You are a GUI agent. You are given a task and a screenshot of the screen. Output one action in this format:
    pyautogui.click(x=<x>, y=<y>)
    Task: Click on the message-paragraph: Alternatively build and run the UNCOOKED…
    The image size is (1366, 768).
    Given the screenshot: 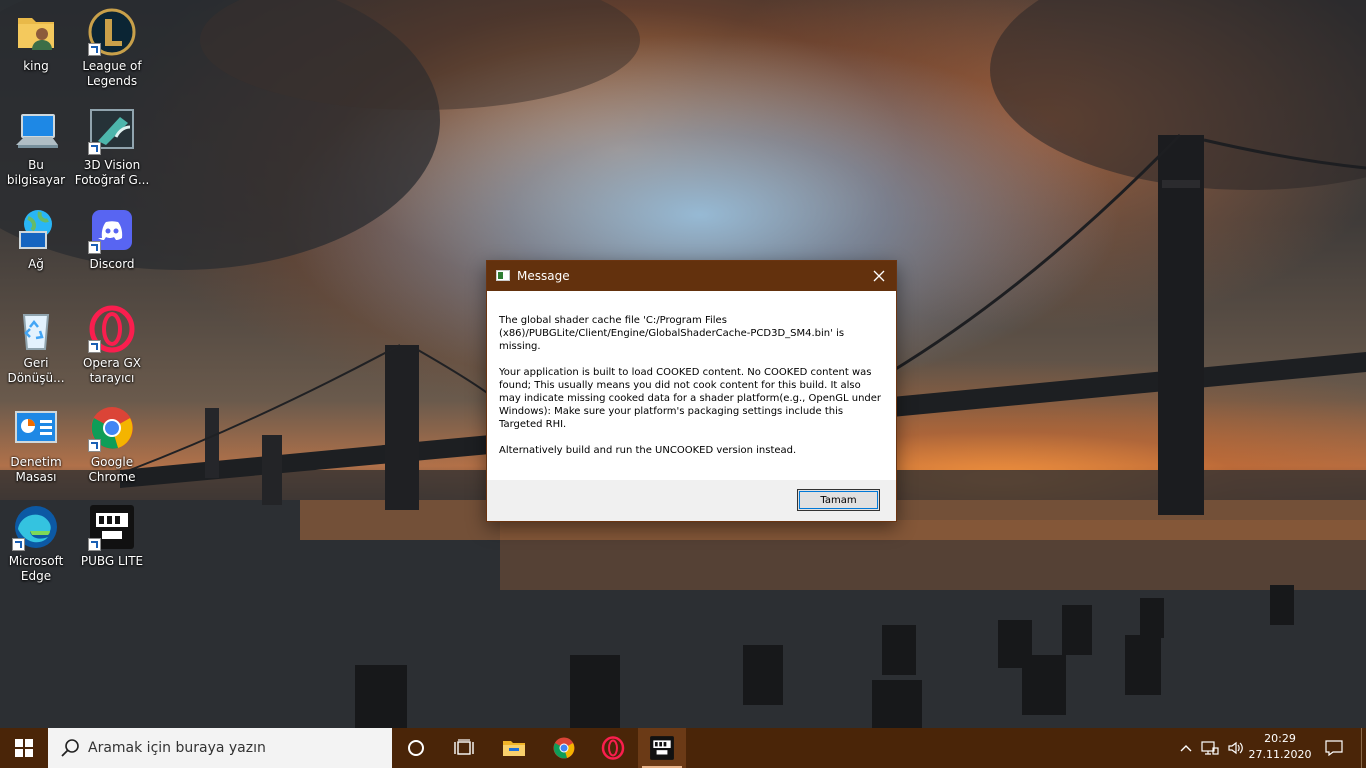 What is the action you would take?
    pyautogui.click(x=648, y=450)
    